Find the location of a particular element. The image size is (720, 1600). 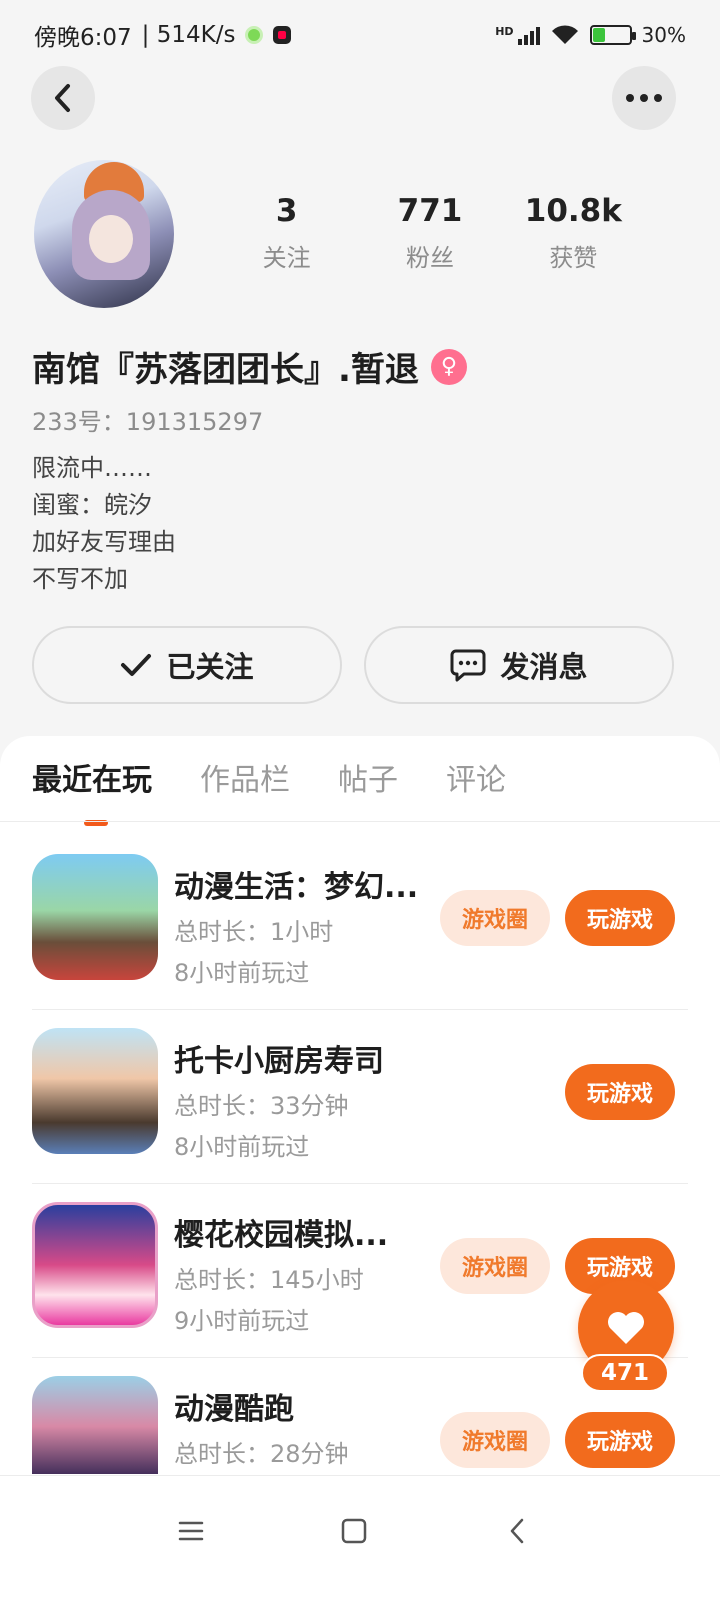

bio-line: 不写不加 is located at coordinates (80, 579).